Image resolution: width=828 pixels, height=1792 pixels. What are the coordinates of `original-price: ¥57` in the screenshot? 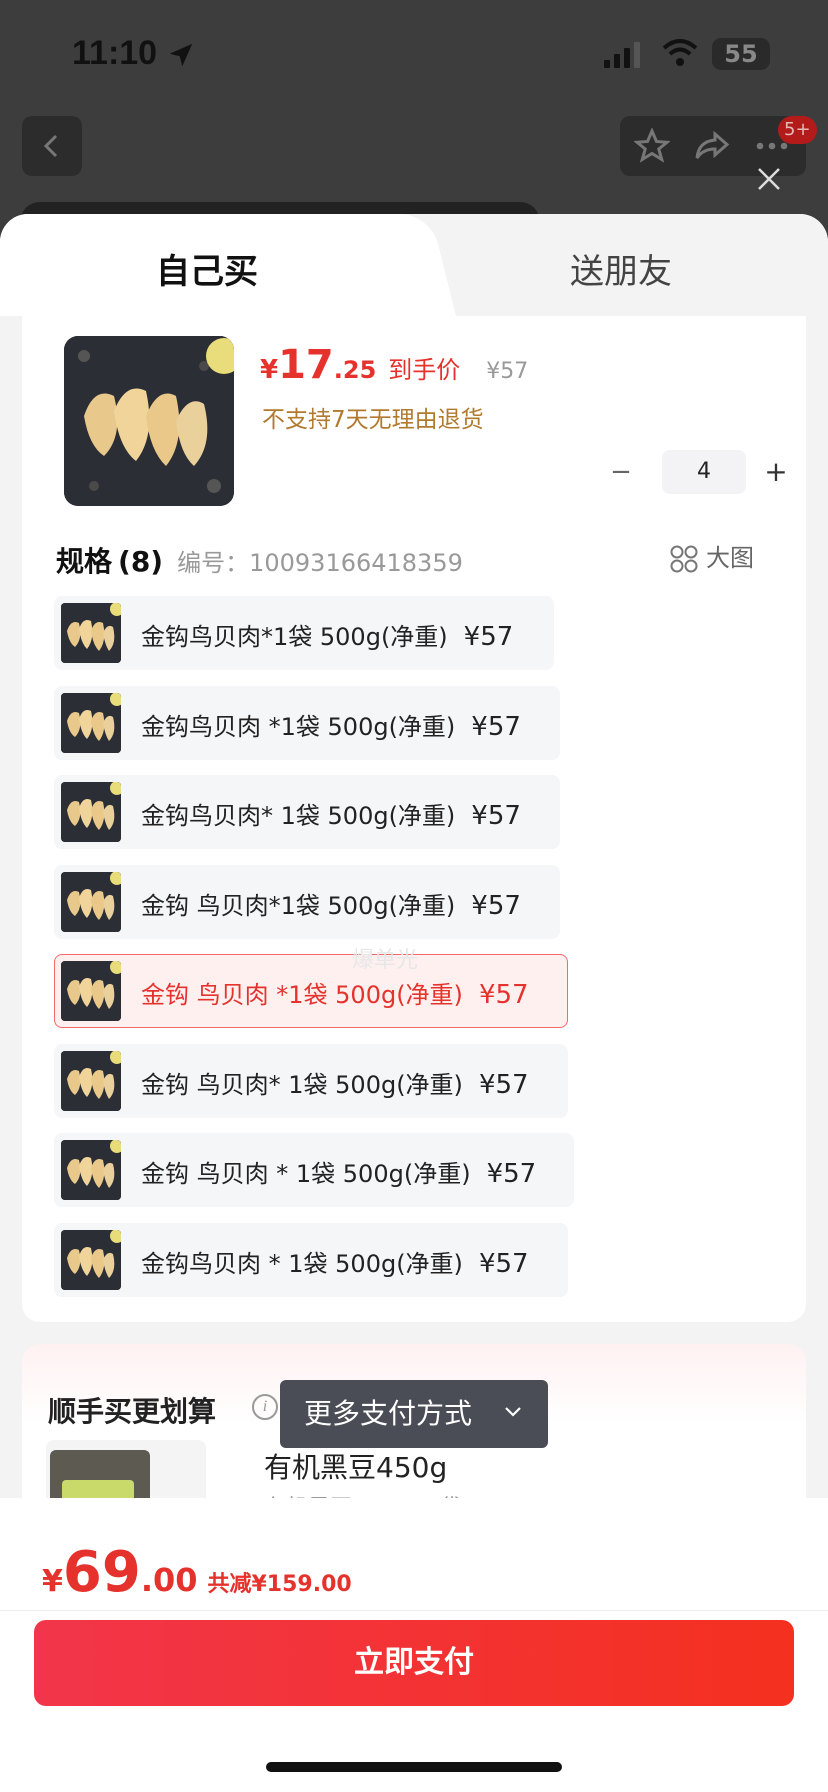 It's located at (507, 371).